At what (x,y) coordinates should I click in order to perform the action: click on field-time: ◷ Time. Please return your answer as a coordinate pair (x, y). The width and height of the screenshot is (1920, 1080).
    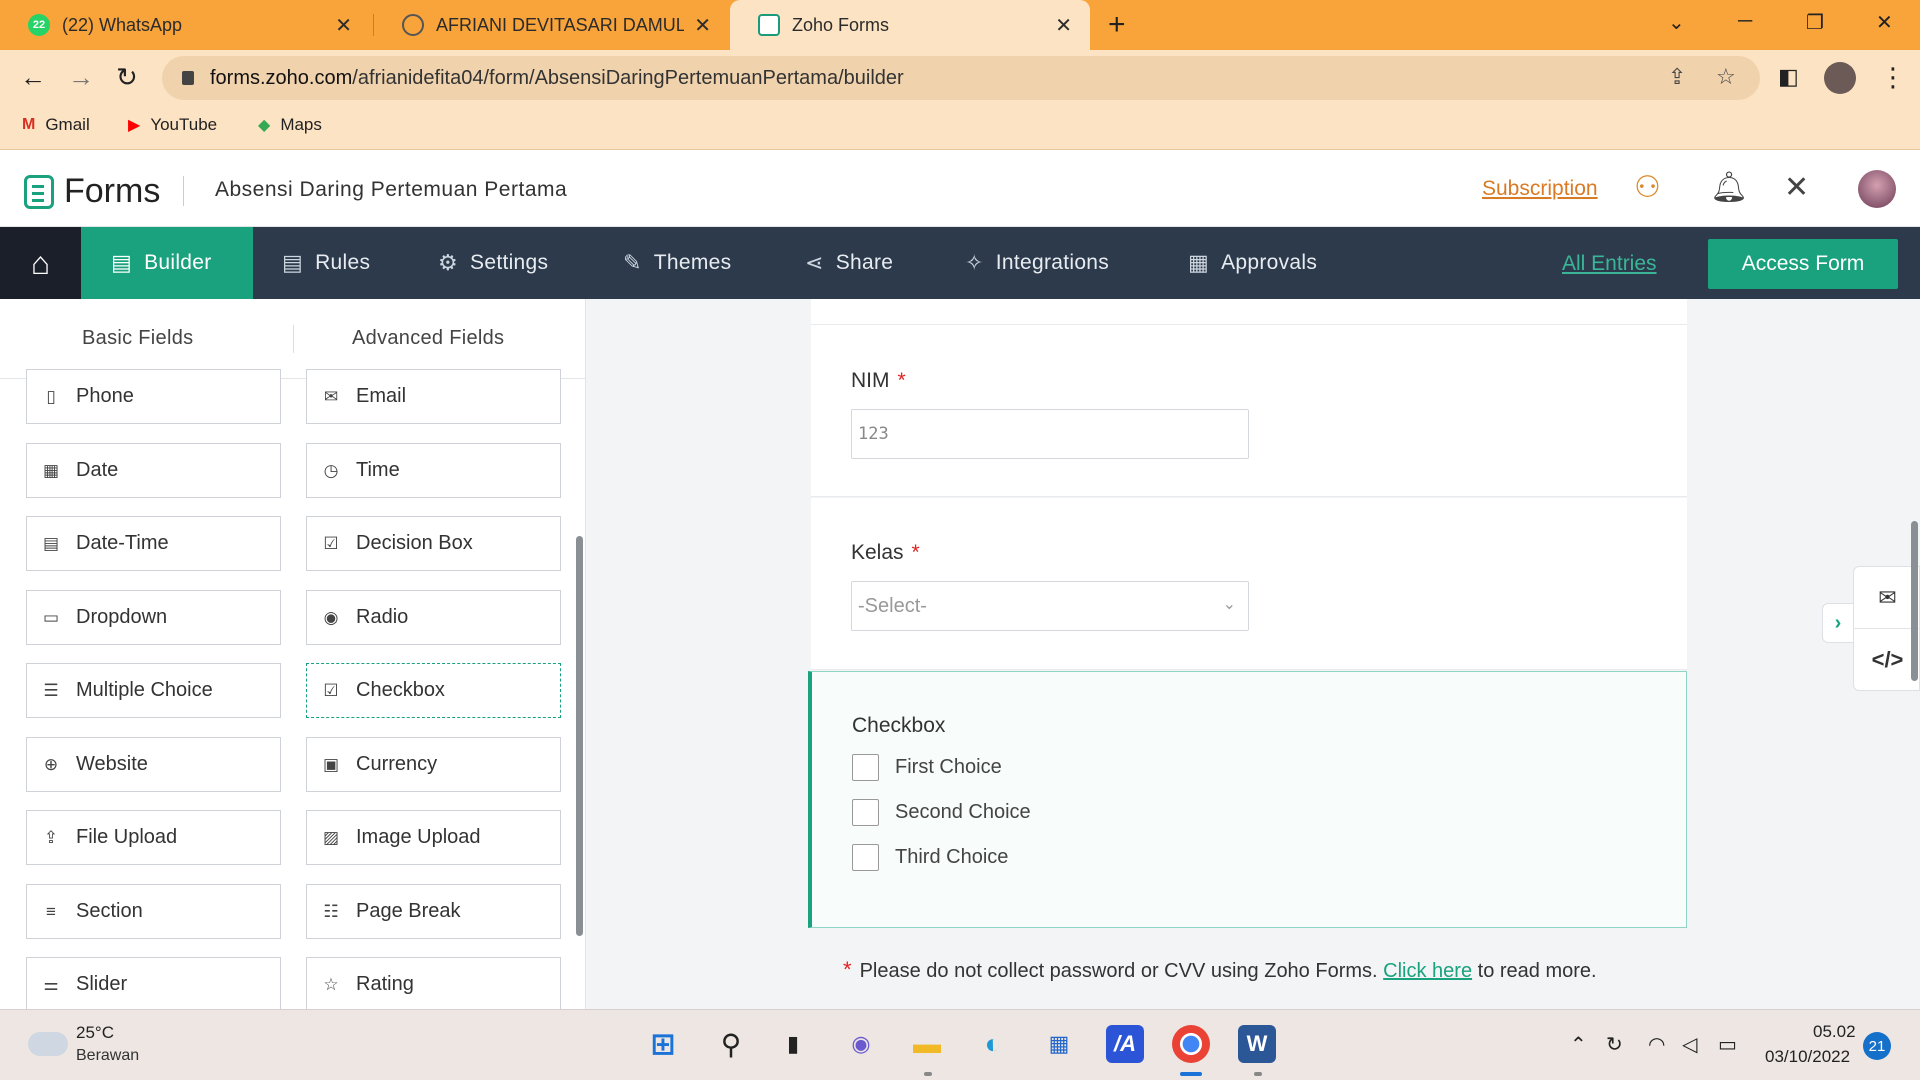
    Looking at the image, I should click on (433, 470).